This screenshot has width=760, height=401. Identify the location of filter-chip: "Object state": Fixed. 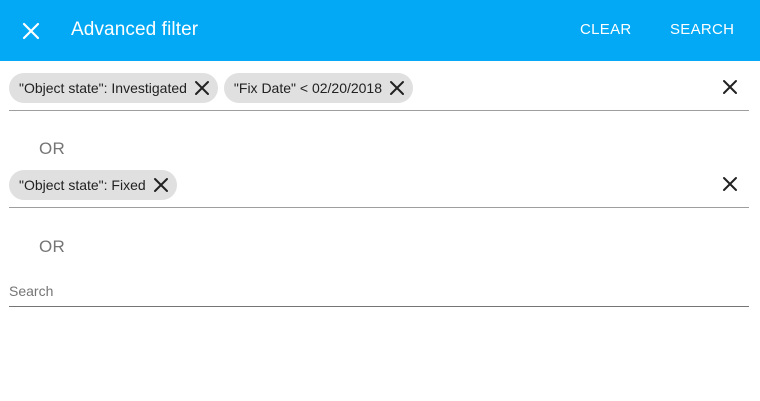
(93, 185).